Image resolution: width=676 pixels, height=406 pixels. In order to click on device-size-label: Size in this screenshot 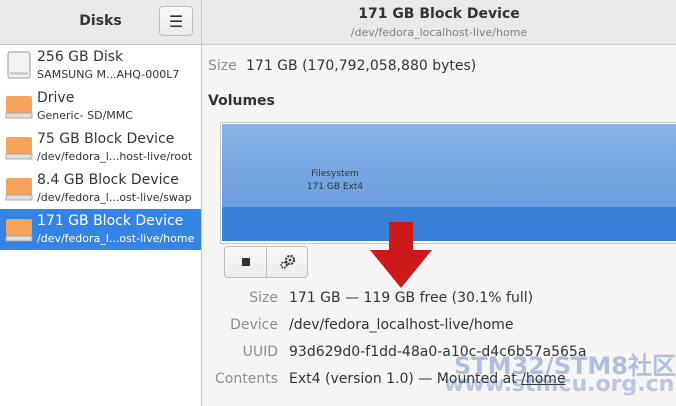, I will do `click(222, 66)`.